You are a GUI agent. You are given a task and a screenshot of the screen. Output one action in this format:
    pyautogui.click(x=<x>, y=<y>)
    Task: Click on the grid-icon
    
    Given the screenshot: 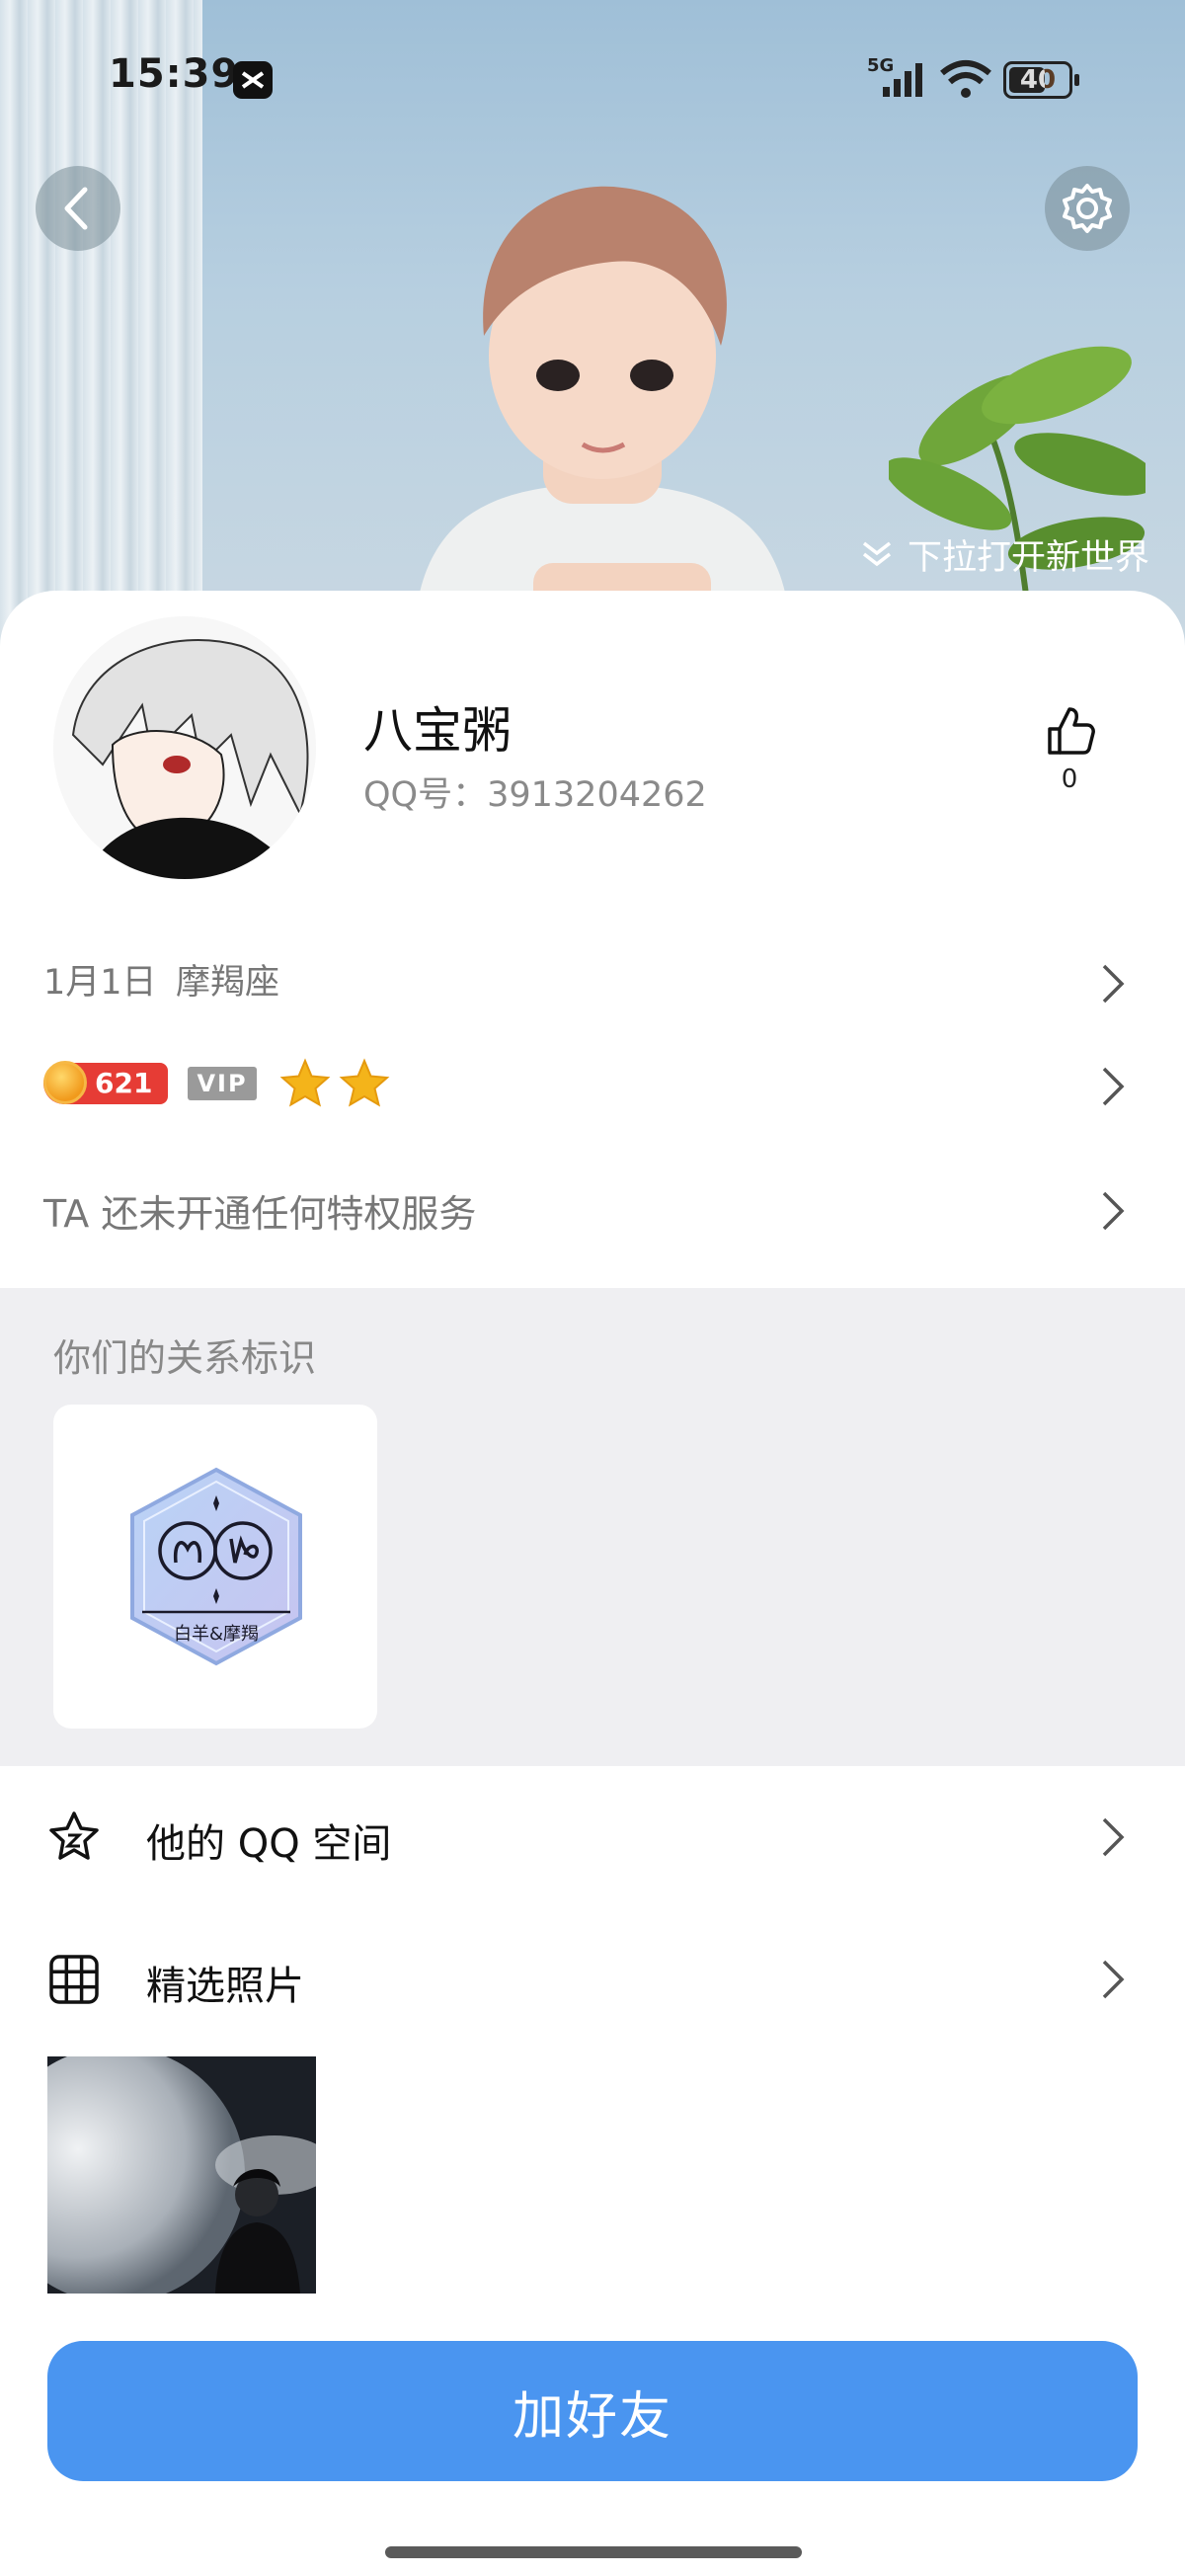 What is the action you would take?
    pyautogui.click(x=74, y=1979)
    